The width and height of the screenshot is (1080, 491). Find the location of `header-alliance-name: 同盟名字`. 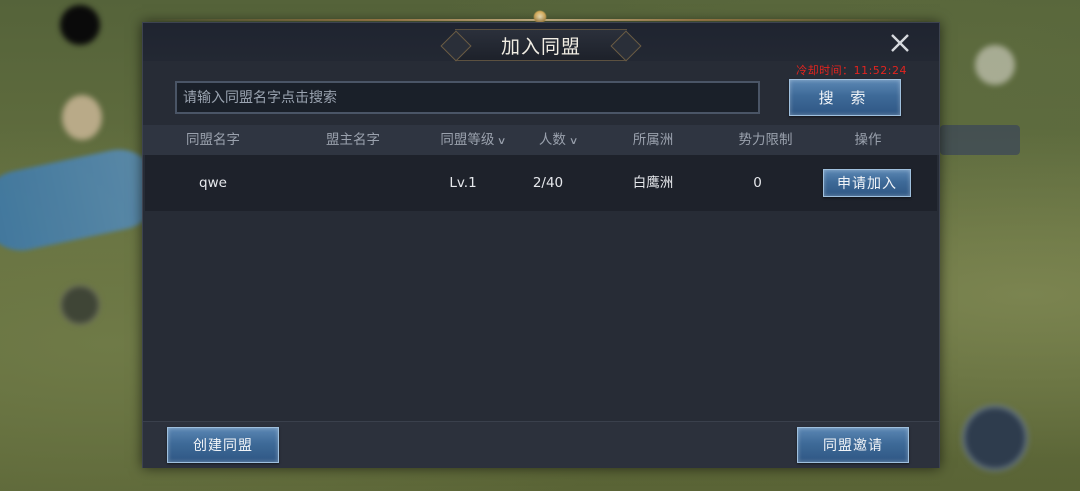

header-alliance-name: 同盟名字 is located at coordinates (213, 140).